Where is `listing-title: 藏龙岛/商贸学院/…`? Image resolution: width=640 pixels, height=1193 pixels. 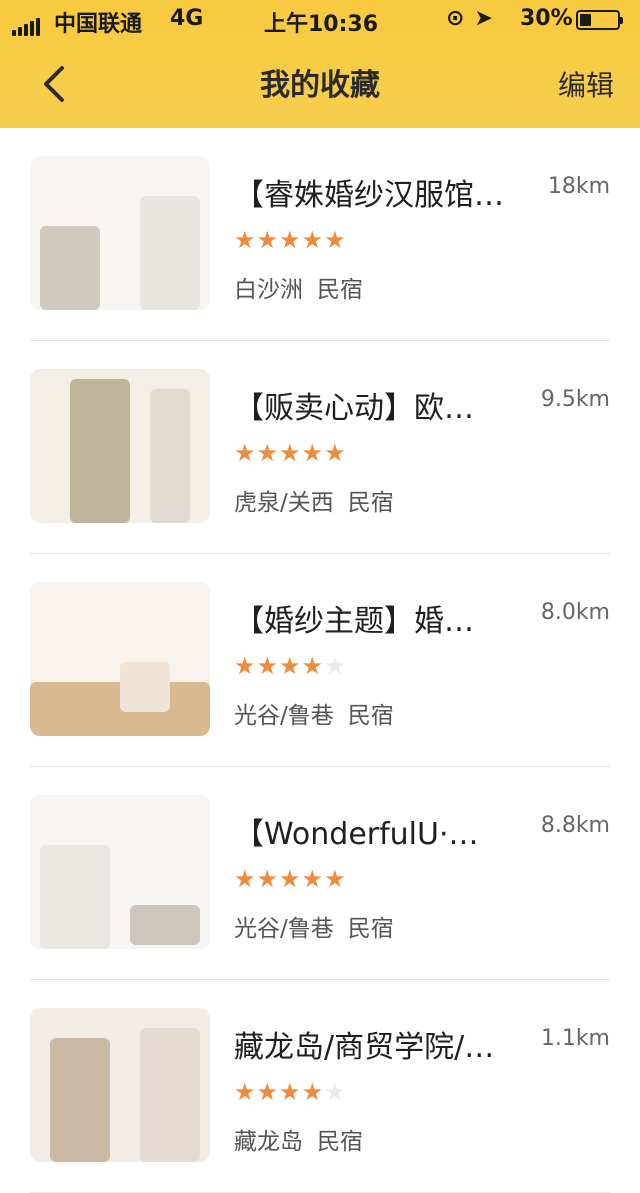 listing-title: 藏龙岛/商贸学院/… is located at coordinates (364, 1047).